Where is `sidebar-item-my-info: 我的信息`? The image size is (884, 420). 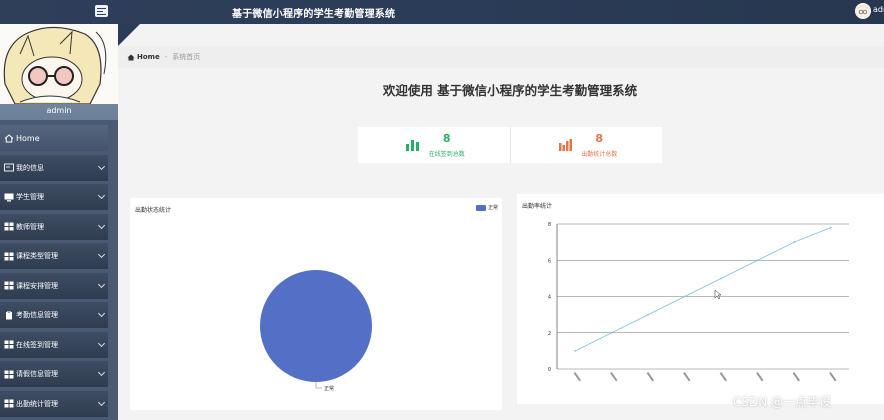 sidebar-item-my-info: 我的信息 is located at coordinates (54, 167).